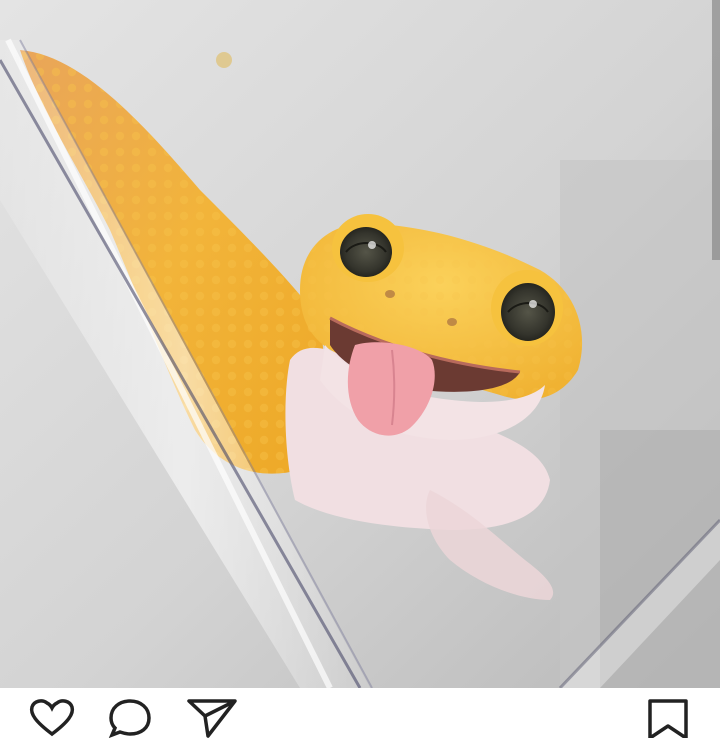 The width and height of the screenshot is (720, 738). Describe the element at coordinates (668, 718) in the screenshot. I see `bookmark-icon` at that location.